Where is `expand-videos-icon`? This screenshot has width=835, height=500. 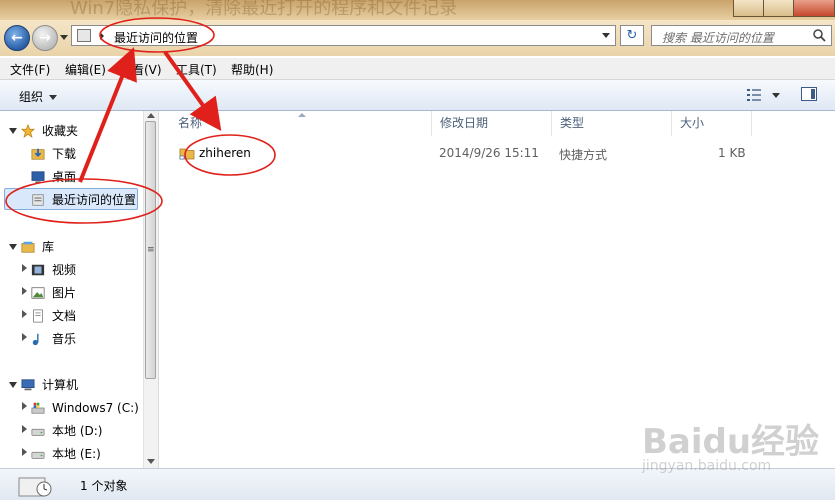
expand-videos-icon is located at coordinates (24, 268).